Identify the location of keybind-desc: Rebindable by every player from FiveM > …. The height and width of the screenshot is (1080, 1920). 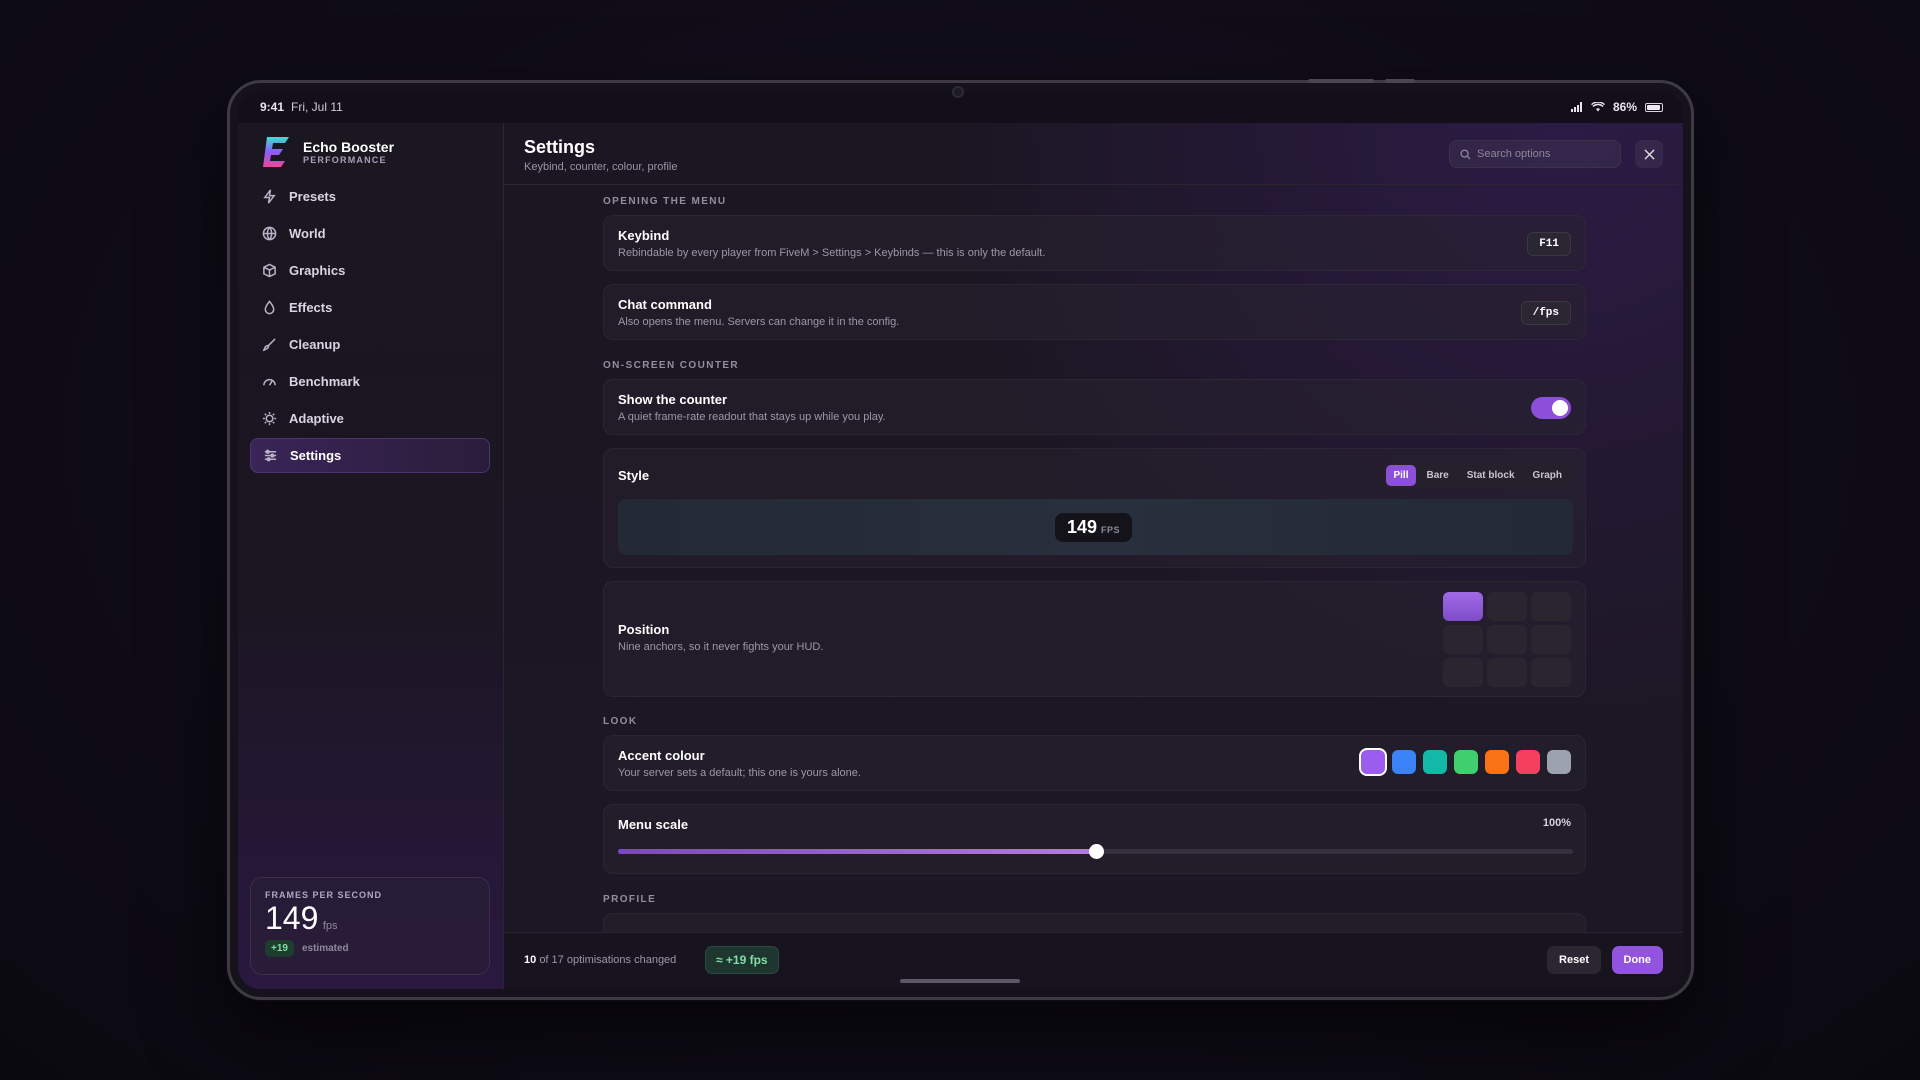
(832, 253).